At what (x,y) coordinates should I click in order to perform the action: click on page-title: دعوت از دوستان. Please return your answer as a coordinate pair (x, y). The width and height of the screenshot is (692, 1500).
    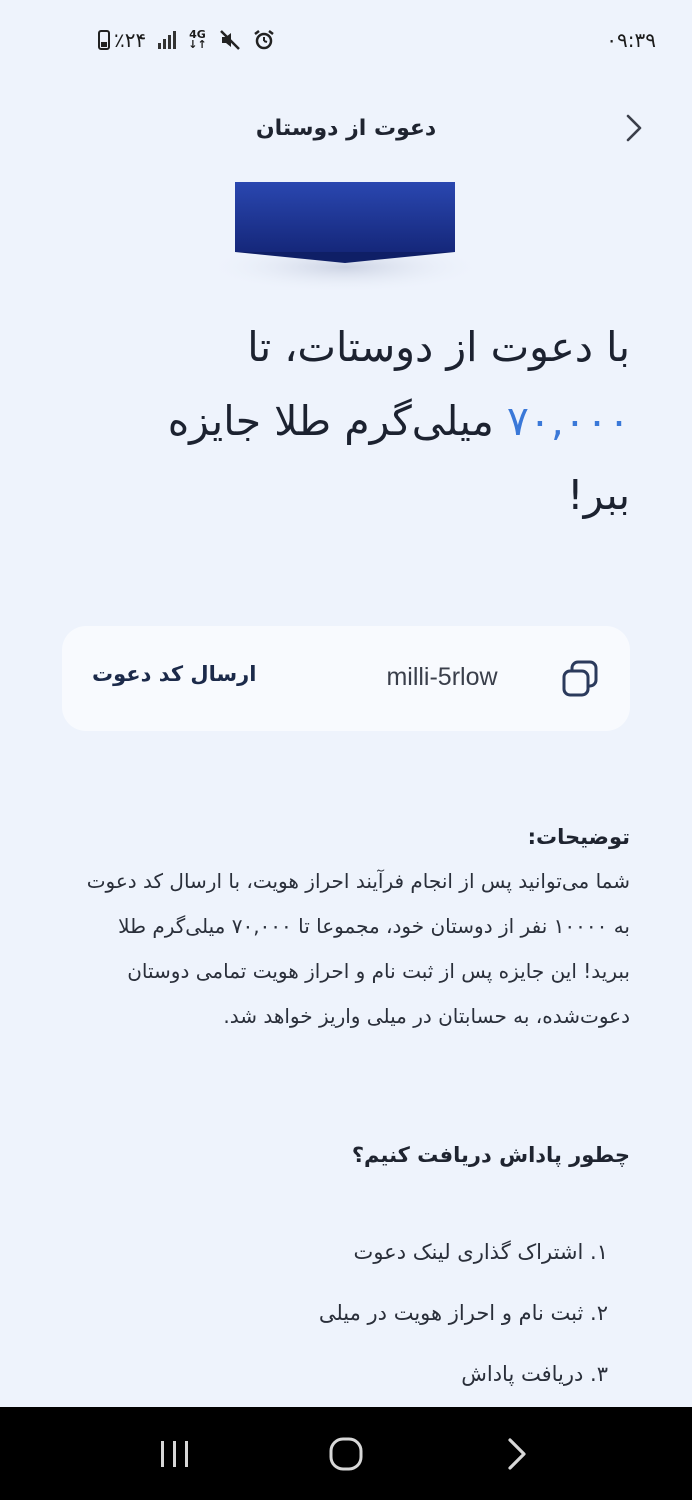
    Looking at the image, I should click on (346, 128).